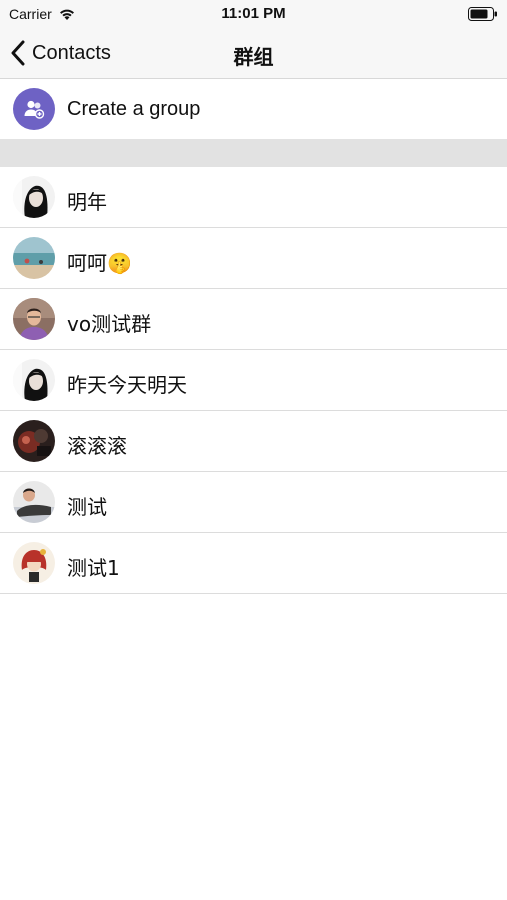 Image resolution: width=507 pixels, height=900 pixels. Describe the element at coordinates (253, 319) in the screenshot. I see `group-row: vo测试群` at that location.